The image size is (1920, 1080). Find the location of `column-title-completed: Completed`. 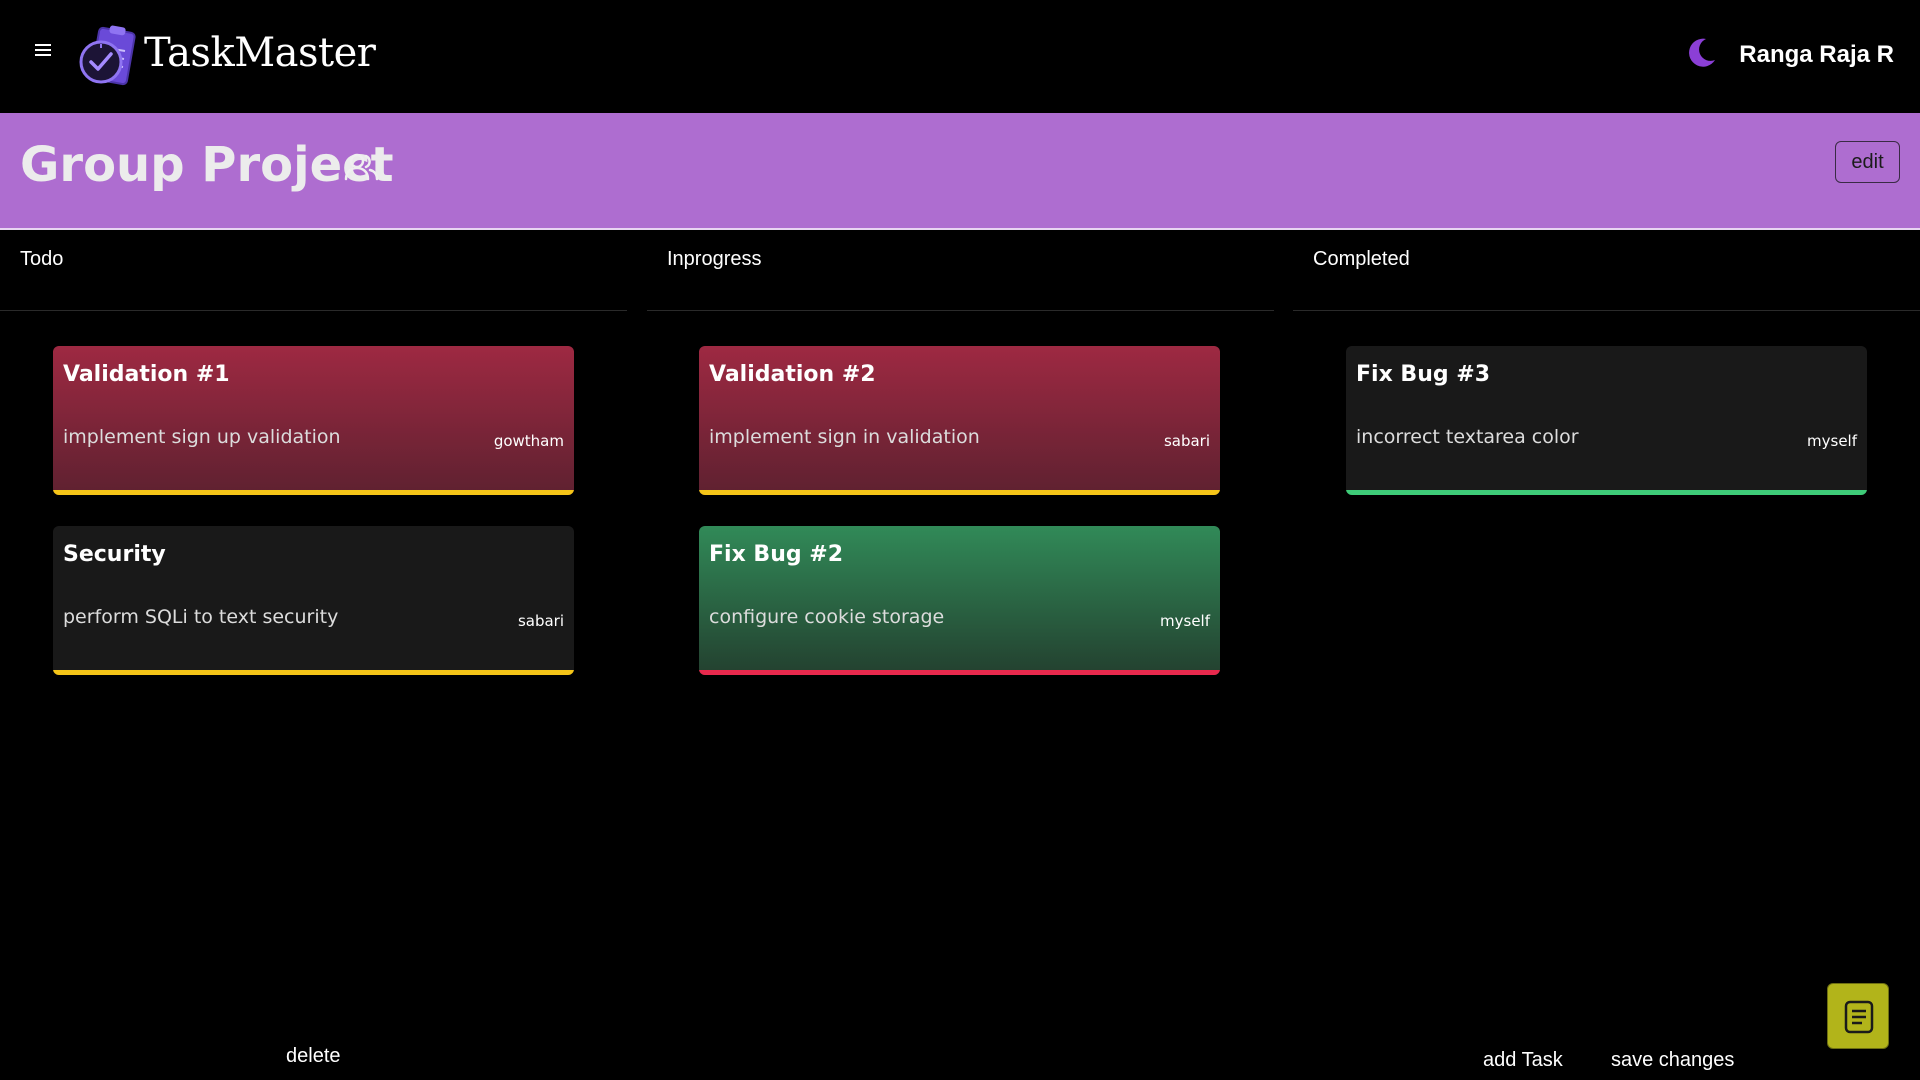

column-title-completed: Completed is located at coordinates (1361, 259).